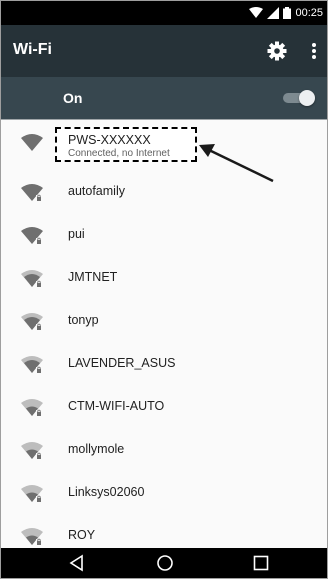  I want to click on network-item: CTM-WIFI-AUTO, so click(164, 407).